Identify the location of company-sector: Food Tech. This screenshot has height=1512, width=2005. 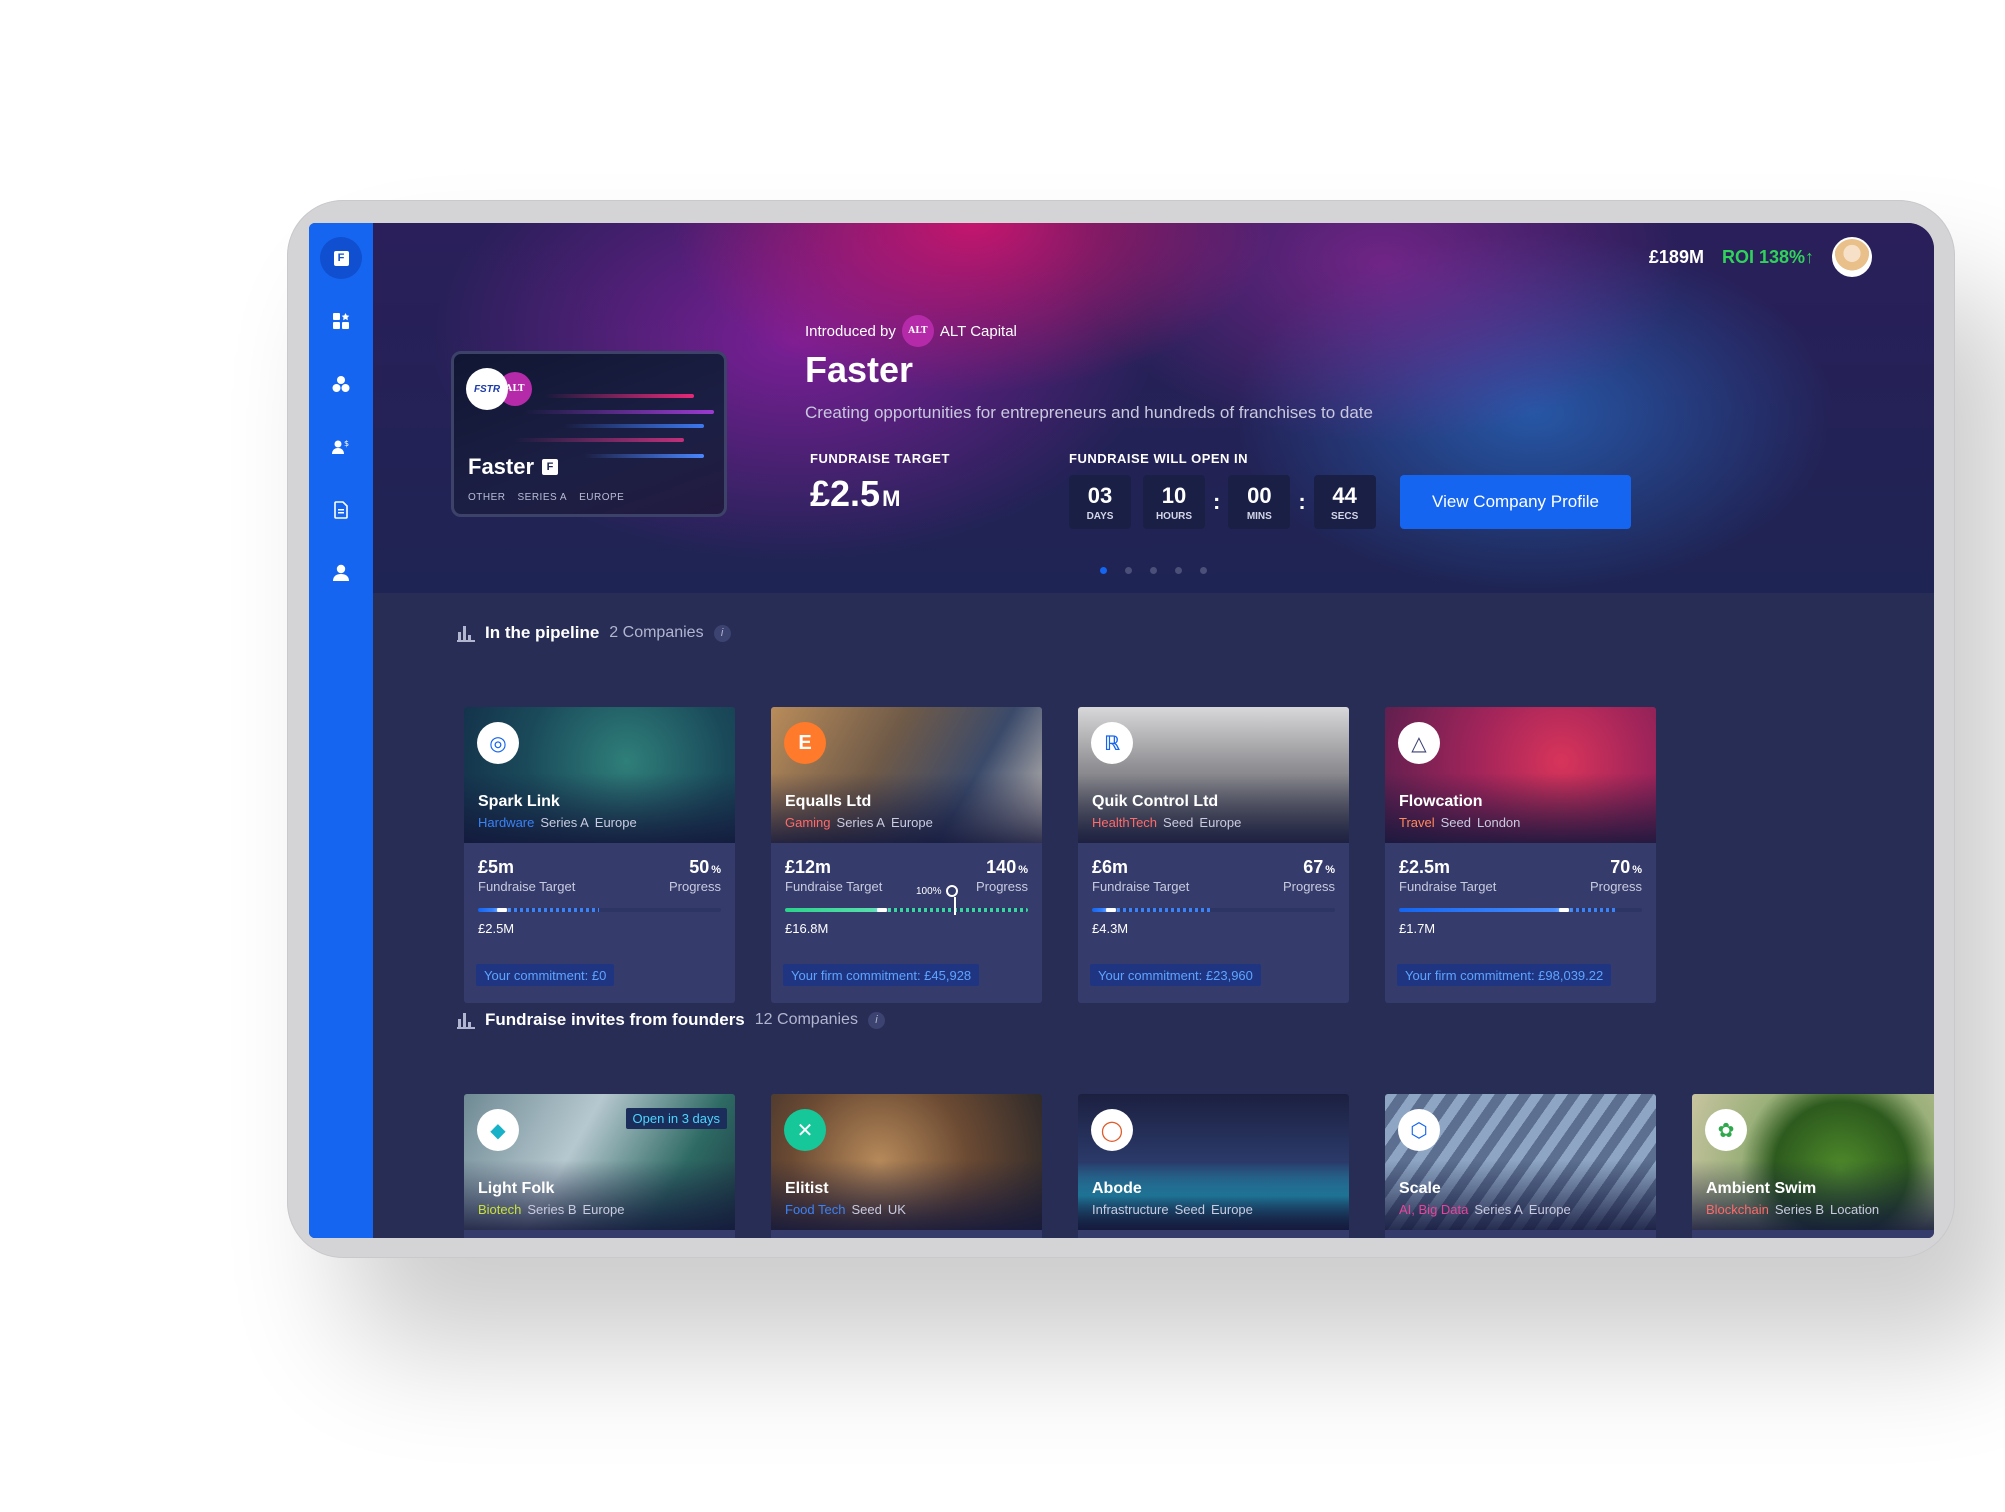
(815, 1209).